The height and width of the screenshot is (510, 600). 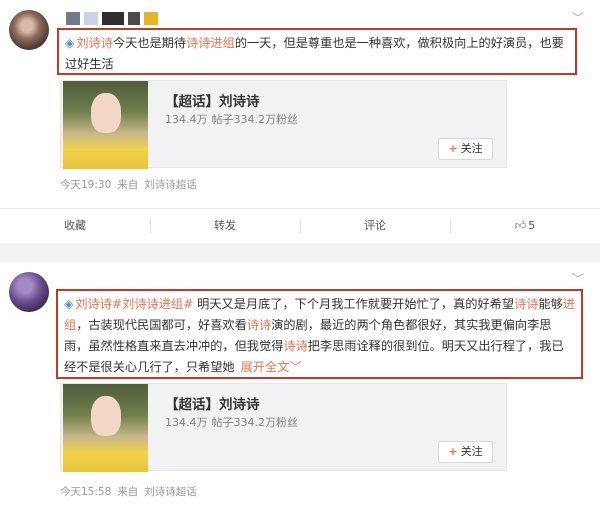 I want to click on feed-gap, so click(x=300, y=252).